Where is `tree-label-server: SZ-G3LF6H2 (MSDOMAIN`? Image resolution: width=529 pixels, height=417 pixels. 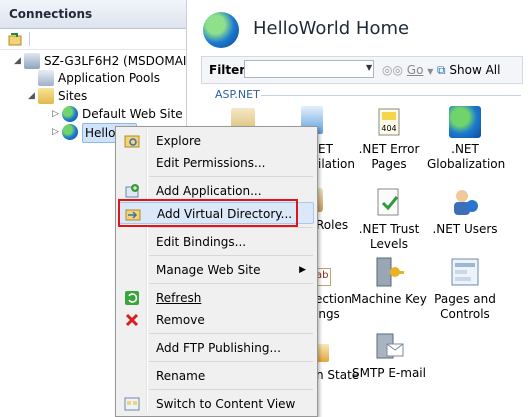 tree-label-server: SZ-G3LF6H2 (MSDOMAIN is located at coordinates (120, 61).